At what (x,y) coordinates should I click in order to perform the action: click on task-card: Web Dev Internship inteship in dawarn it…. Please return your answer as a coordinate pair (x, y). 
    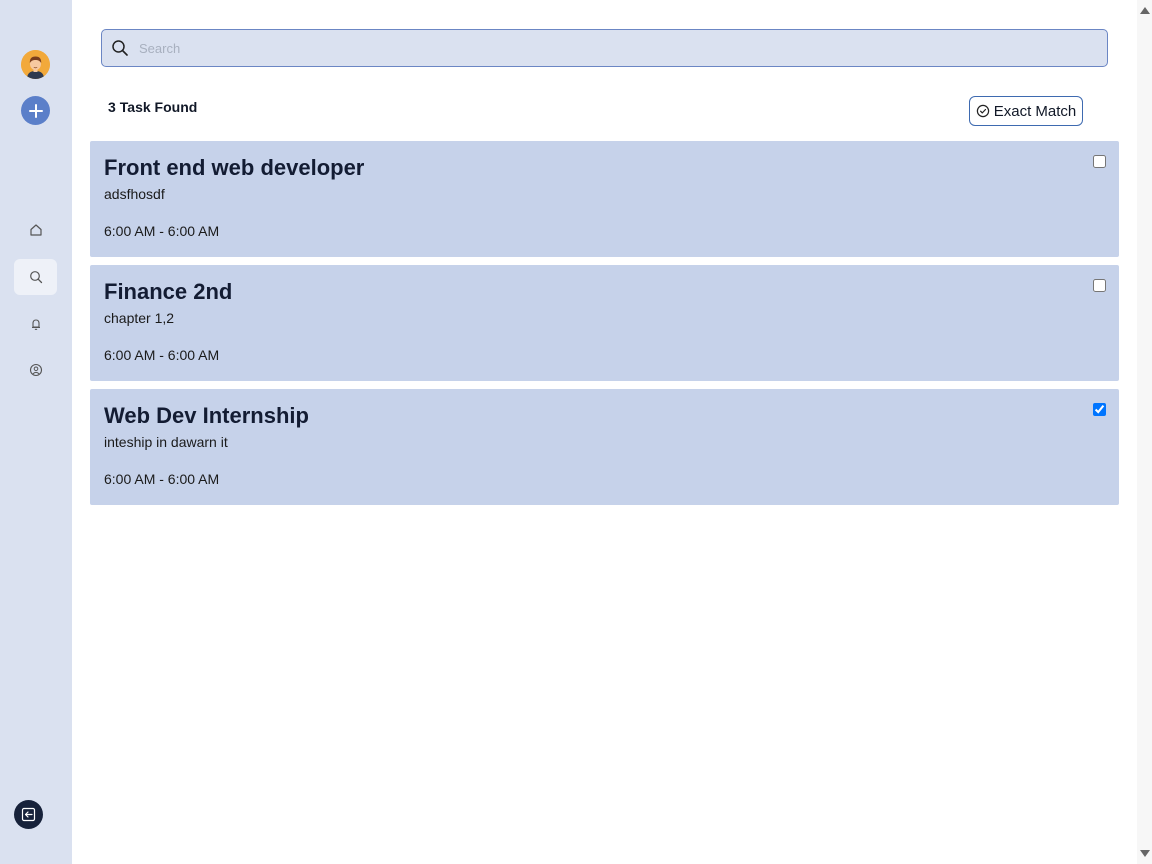
    Looking at the image, I should click on (604, 447).